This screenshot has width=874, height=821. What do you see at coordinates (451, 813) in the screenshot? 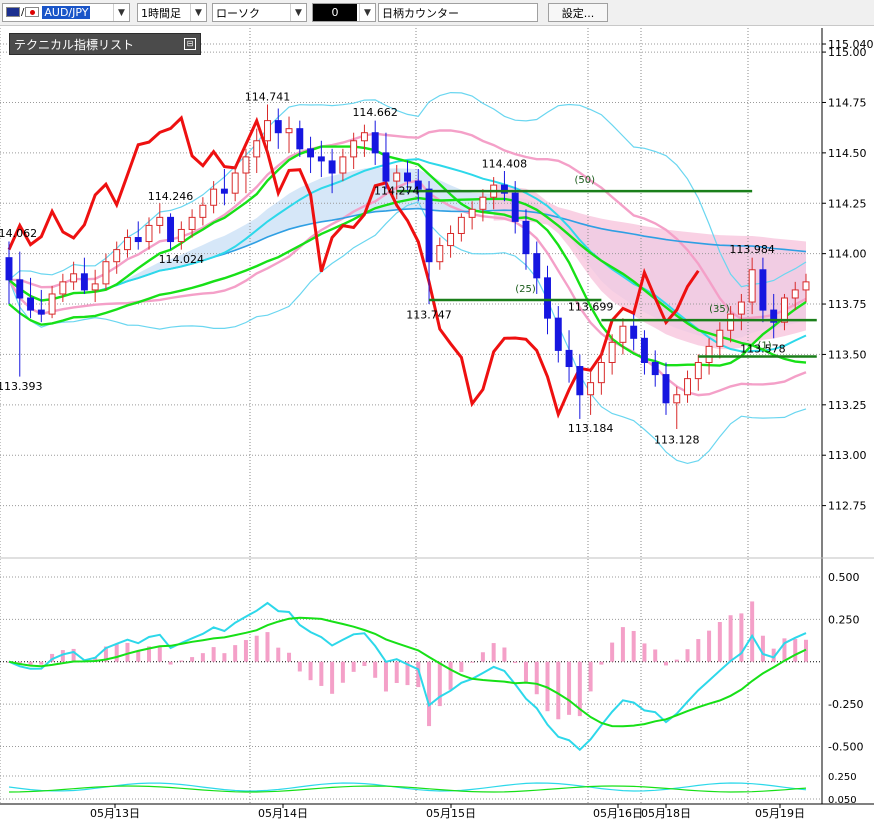
I see `time-tick-label: 05月15日` at bounding box center [451, 813].